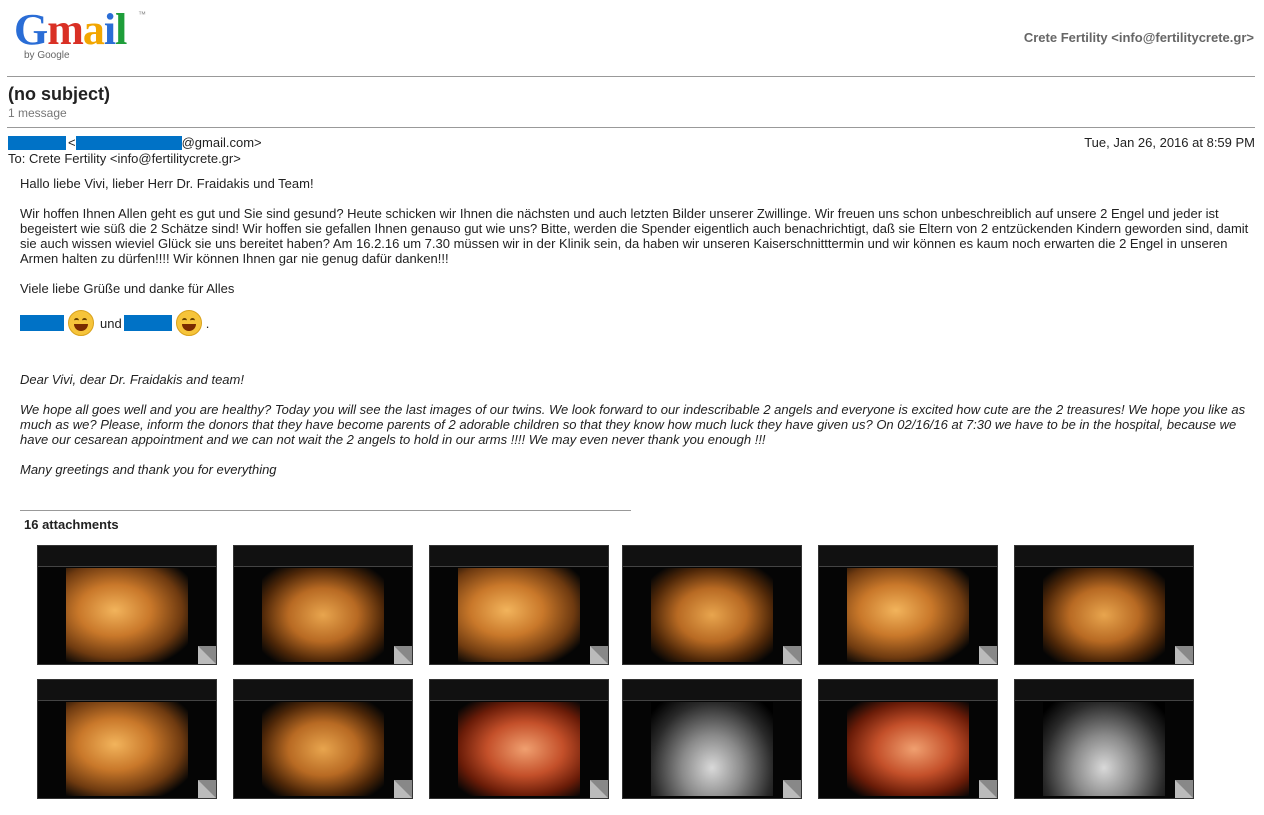  I want to click on subject-divider, so click(631, 127).